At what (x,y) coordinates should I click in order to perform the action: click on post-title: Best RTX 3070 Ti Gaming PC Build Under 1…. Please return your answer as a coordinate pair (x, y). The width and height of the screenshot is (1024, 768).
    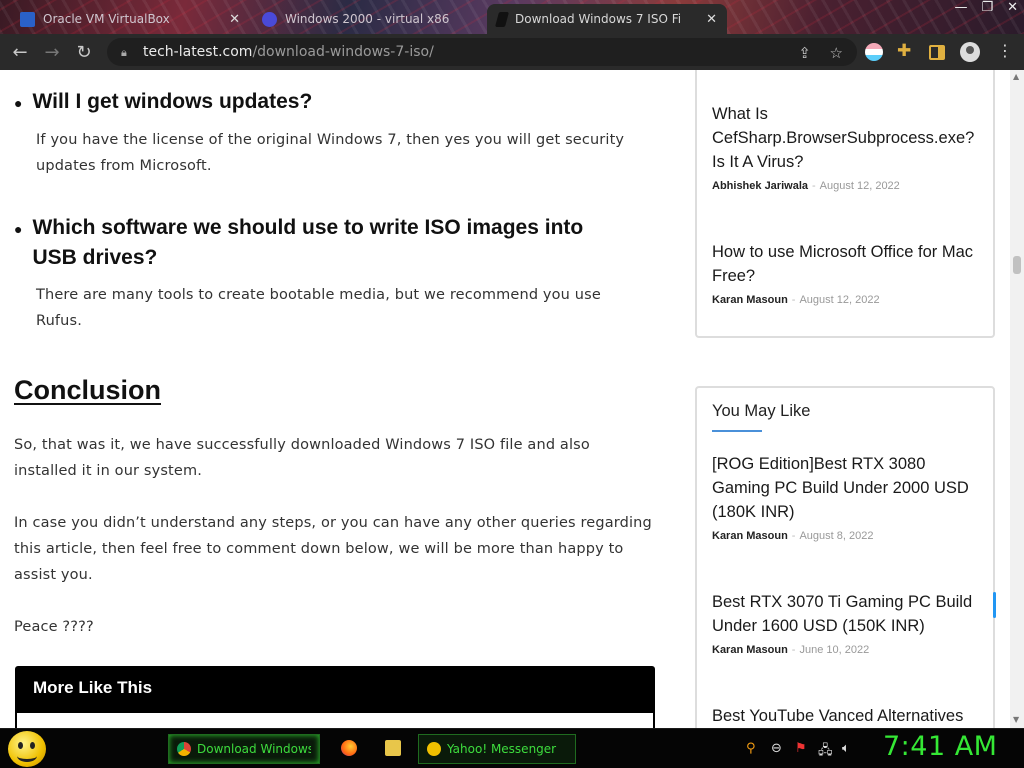
    Looking at the image, I should click on (847, 614).